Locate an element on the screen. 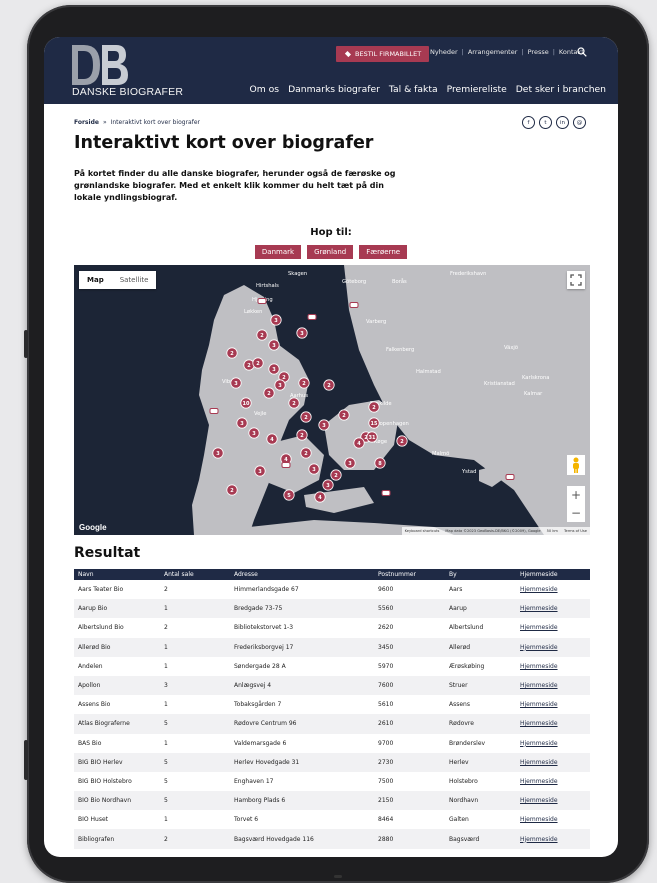 This screenshot has width=657, height=883. map-type-satellite-button: Satellite is located at coordinates (134, 280).